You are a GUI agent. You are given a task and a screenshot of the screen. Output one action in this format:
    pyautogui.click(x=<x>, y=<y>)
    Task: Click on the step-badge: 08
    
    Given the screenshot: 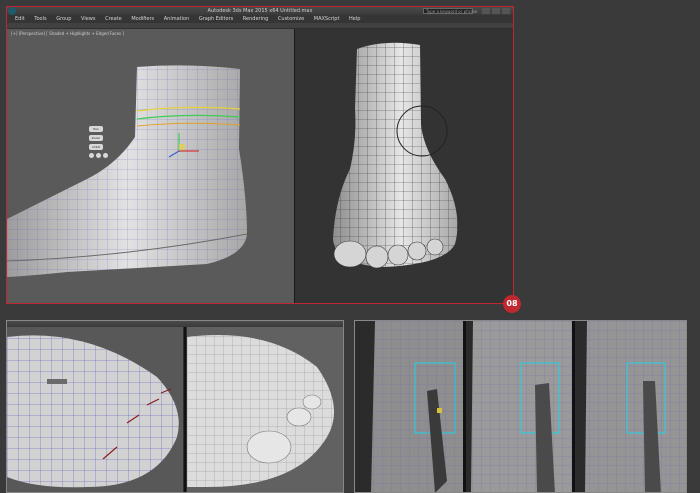 What is the action you would take?
    pyautogui.click(x=512, y=304)
    